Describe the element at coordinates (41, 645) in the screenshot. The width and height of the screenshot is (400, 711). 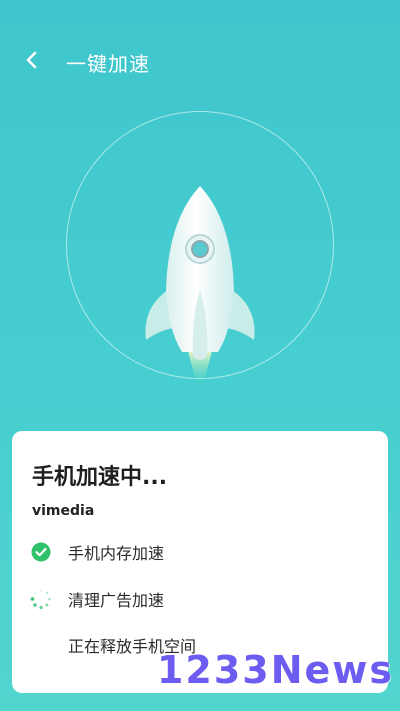
I see `task-placeholder` at that location.